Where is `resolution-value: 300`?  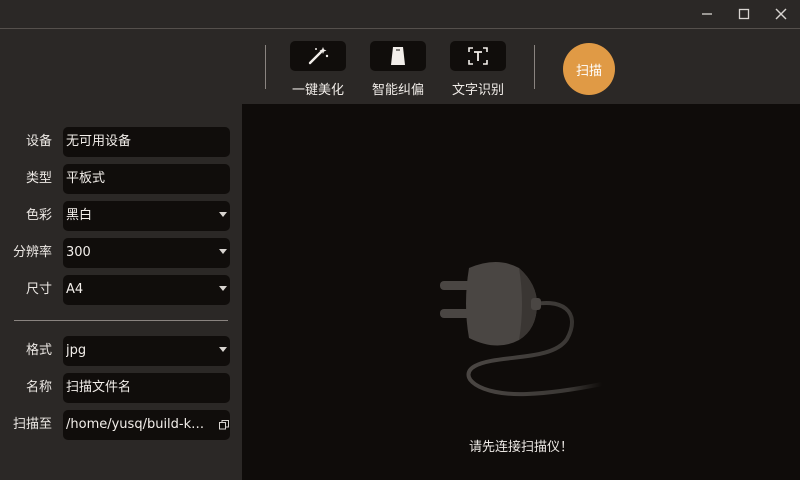
resolution-value: 300 is located at coordinates (78, 252).